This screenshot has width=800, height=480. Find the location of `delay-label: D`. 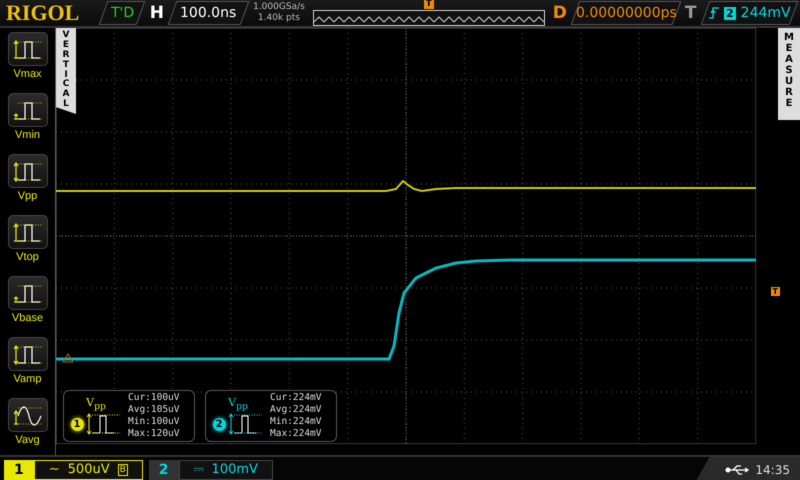

delay-label: D is located at coordinates (559, 13).